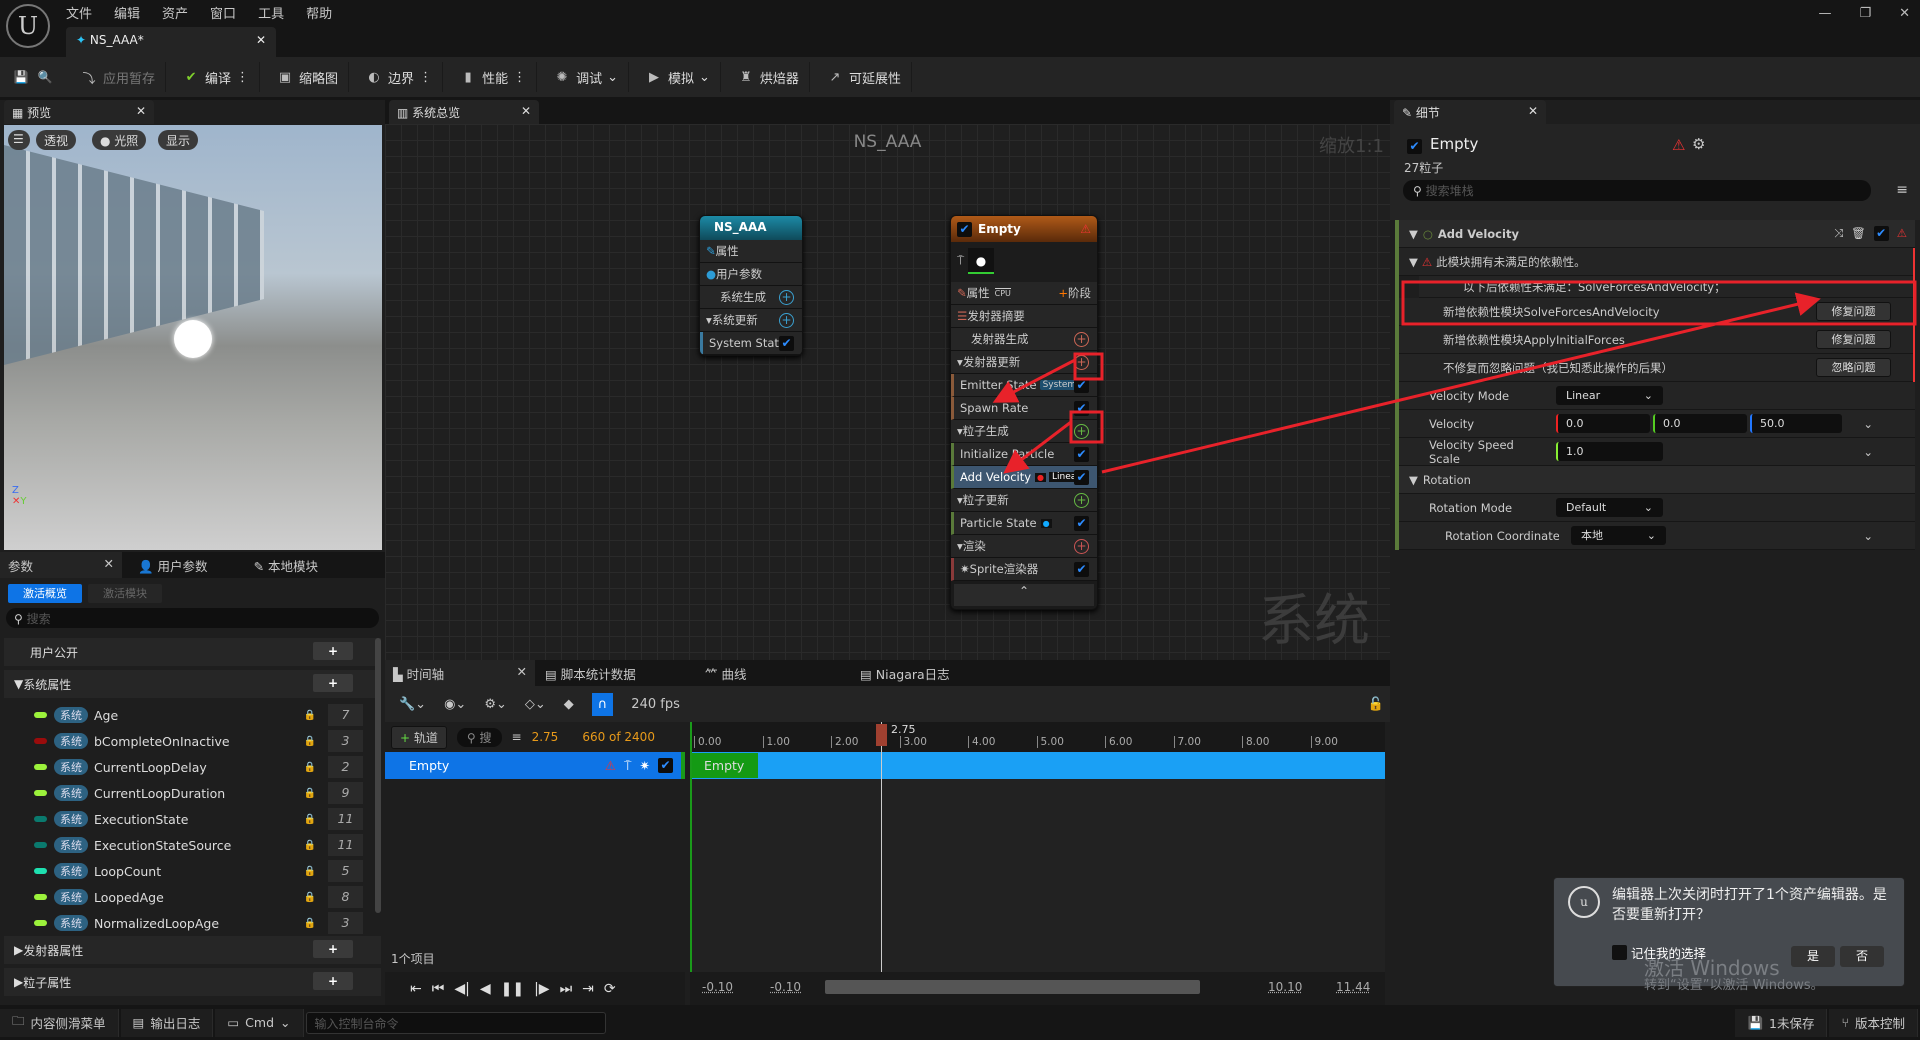 This screenshot has width=1920, height=1040. I want to click on remember-choice: 记住我的选择, so click(1659, 952).